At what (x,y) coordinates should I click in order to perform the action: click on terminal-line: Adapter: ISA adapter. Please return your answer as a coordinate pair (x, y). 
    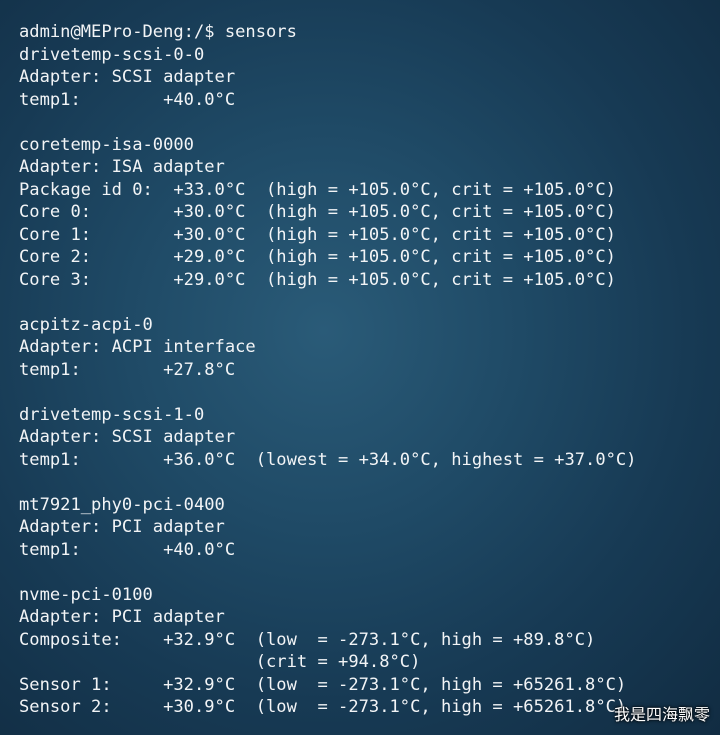
    Looking at the image, I should click on (122, 167).